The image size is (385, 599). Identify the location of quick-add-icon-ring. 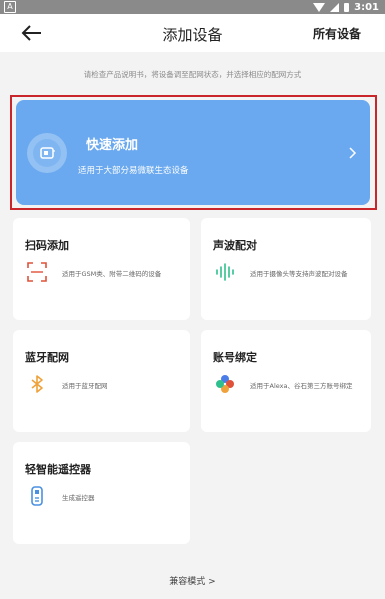
(47, 153).